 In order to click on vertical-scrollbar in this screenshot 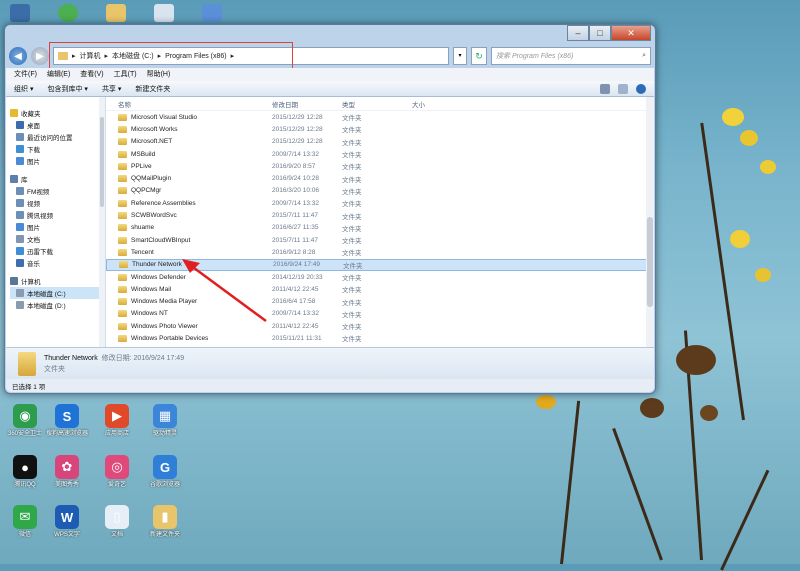, I will do `click(650, 222)`.